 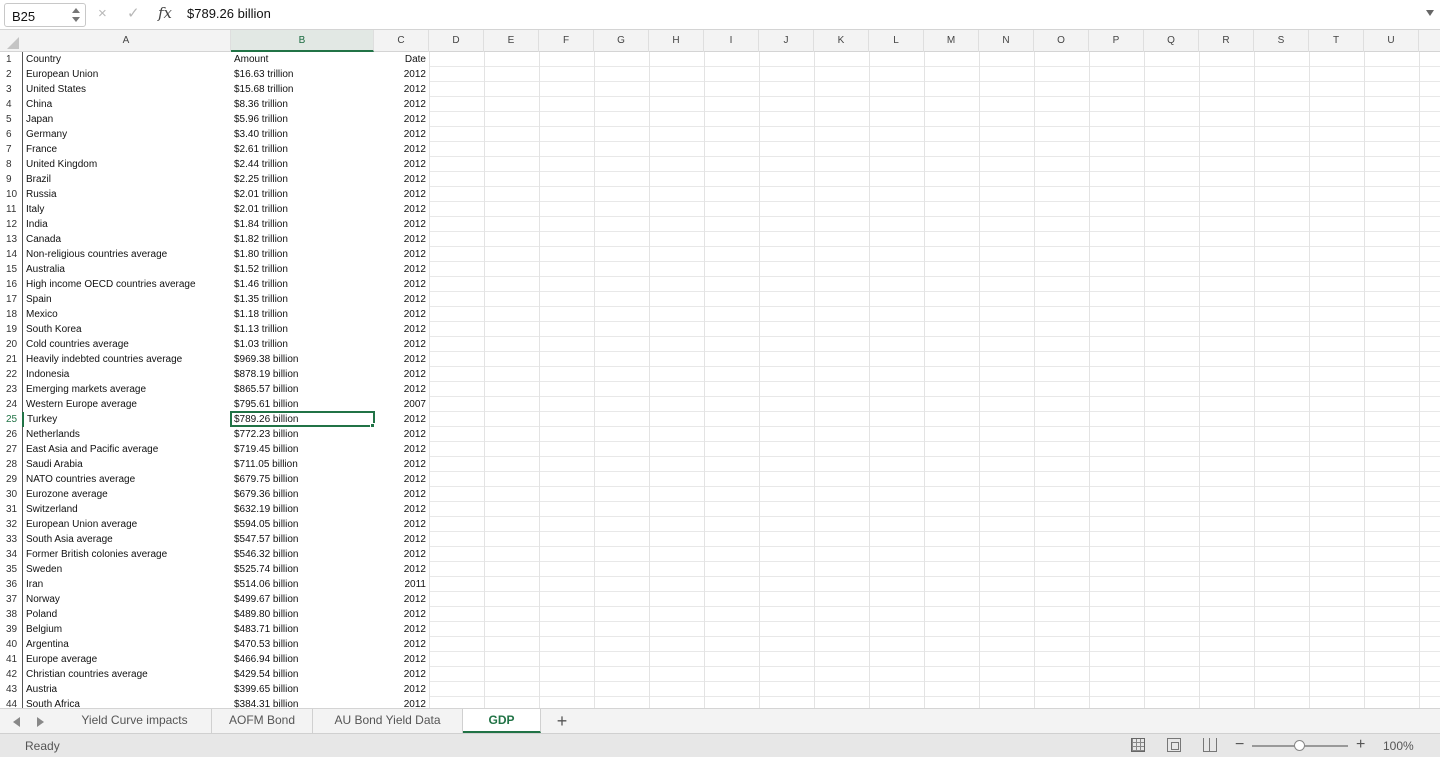 I want to click on cell-c6: 2012, so click(x=401, y=134).